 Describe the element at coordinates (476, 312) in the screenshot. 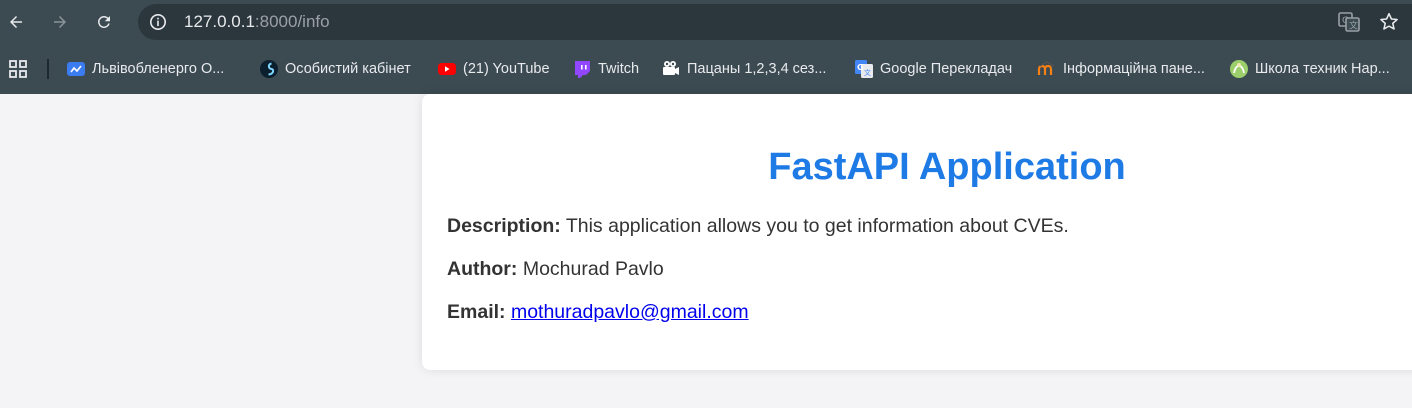

I see `email-label: Email:` at that location.